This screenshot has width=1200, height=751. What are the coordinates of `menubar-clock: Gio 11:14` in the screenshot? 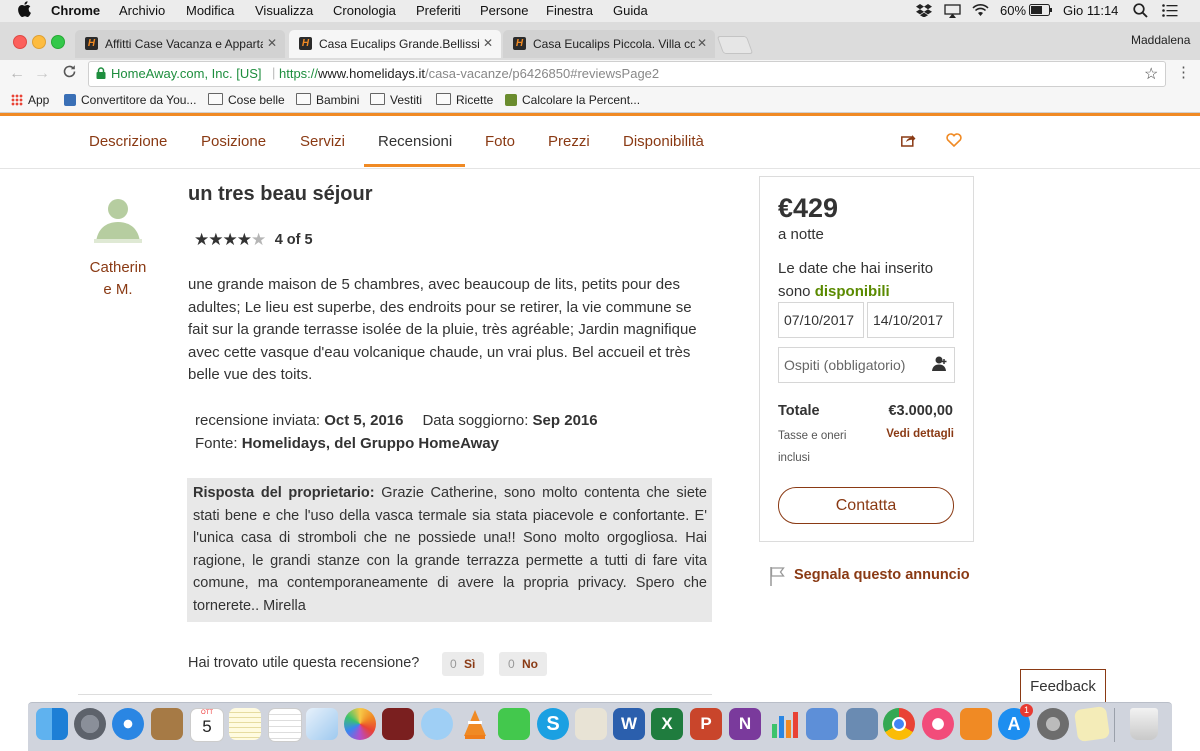 It's located at (1090, 10).